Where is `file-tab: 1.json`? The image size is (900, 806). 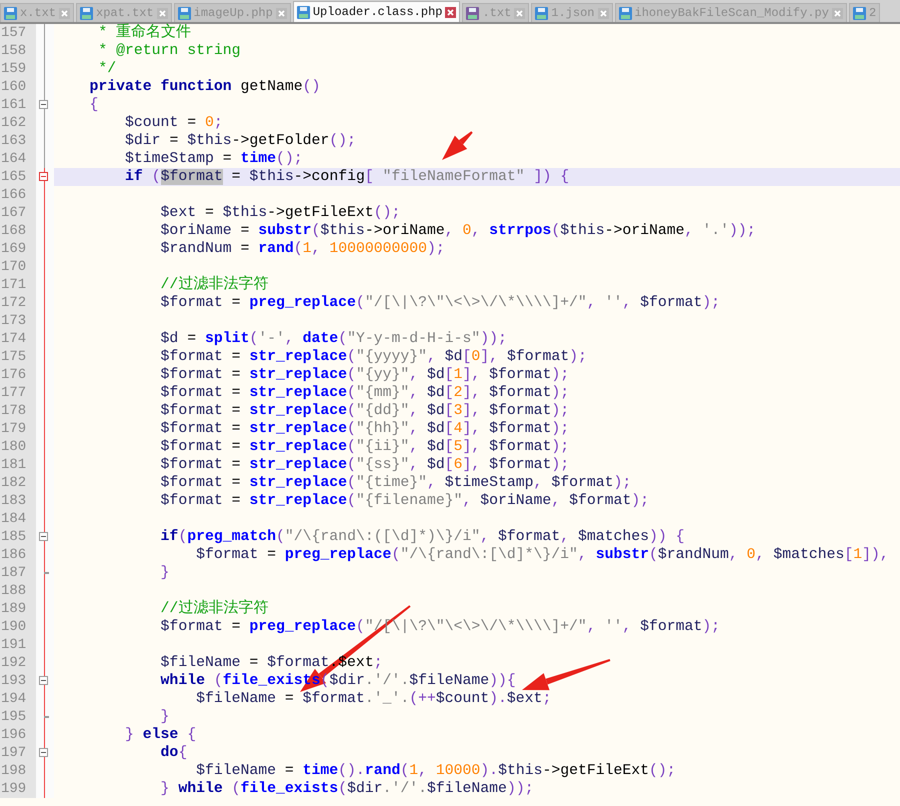 file-tab: 1.json is located at coordinates (571, 12).